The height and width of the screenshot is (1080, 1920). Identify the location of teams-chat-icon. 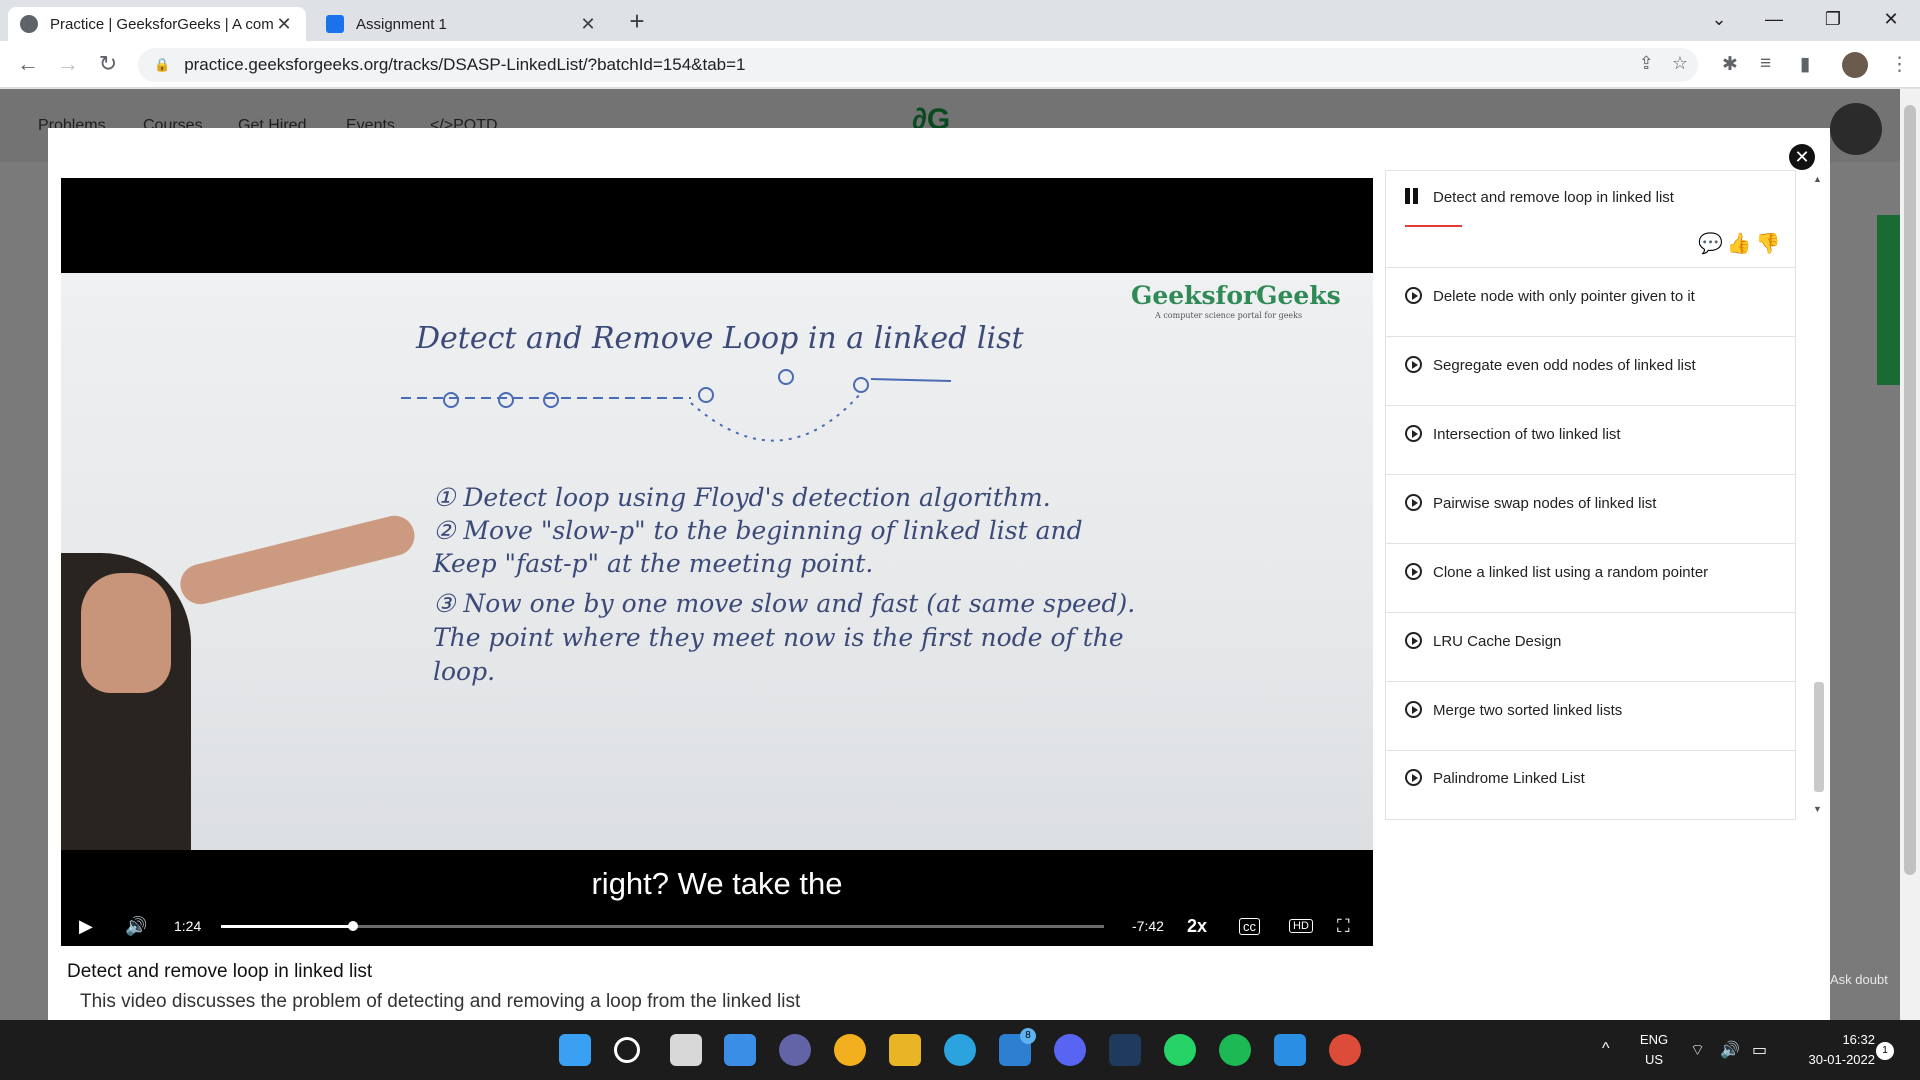
(795, 1050).